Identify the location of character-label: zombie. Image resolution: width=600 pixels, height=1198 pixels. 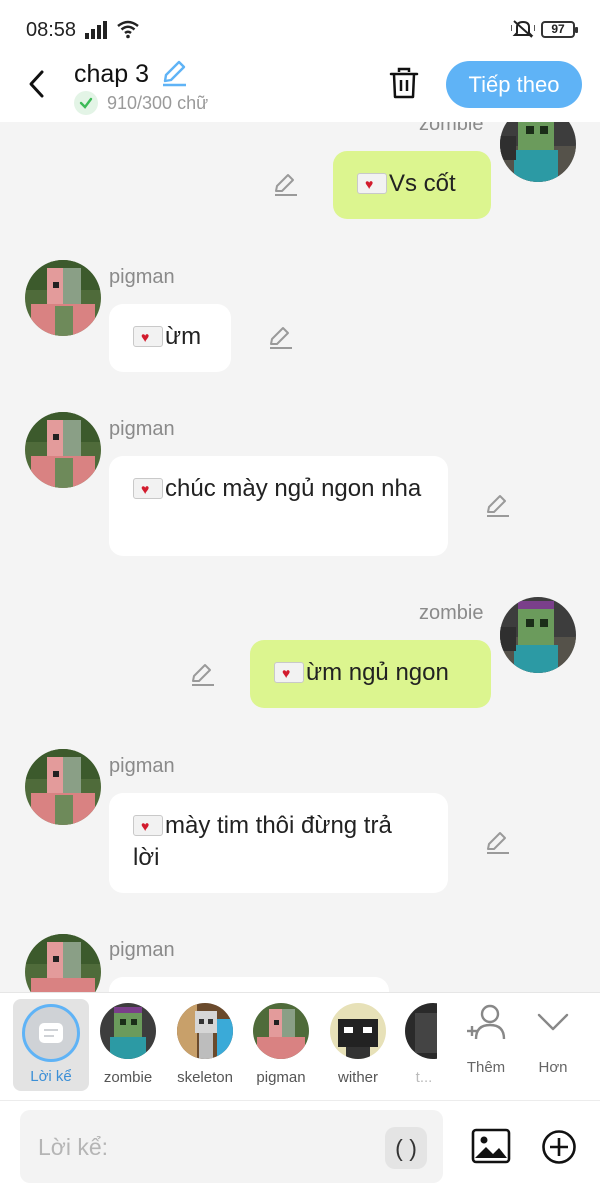
(128, 1077).